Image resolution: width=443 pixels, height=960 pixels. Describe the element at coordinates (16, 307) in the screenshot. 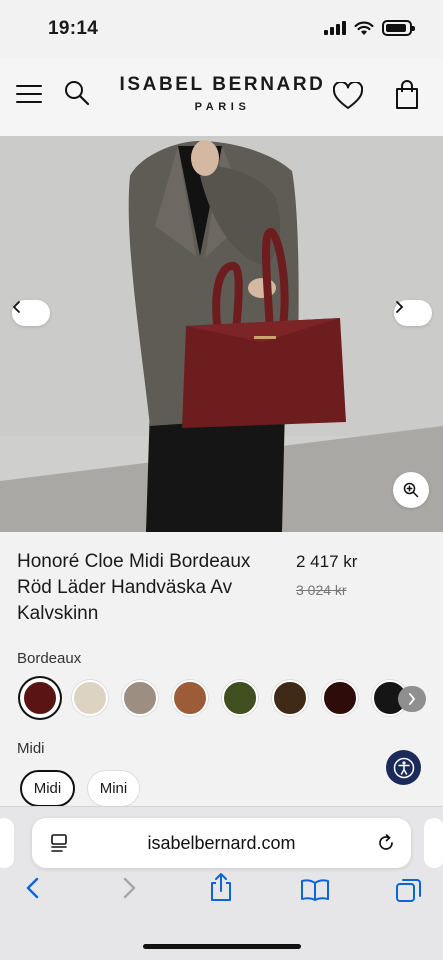

I see `chevron-left-icon` at that location.